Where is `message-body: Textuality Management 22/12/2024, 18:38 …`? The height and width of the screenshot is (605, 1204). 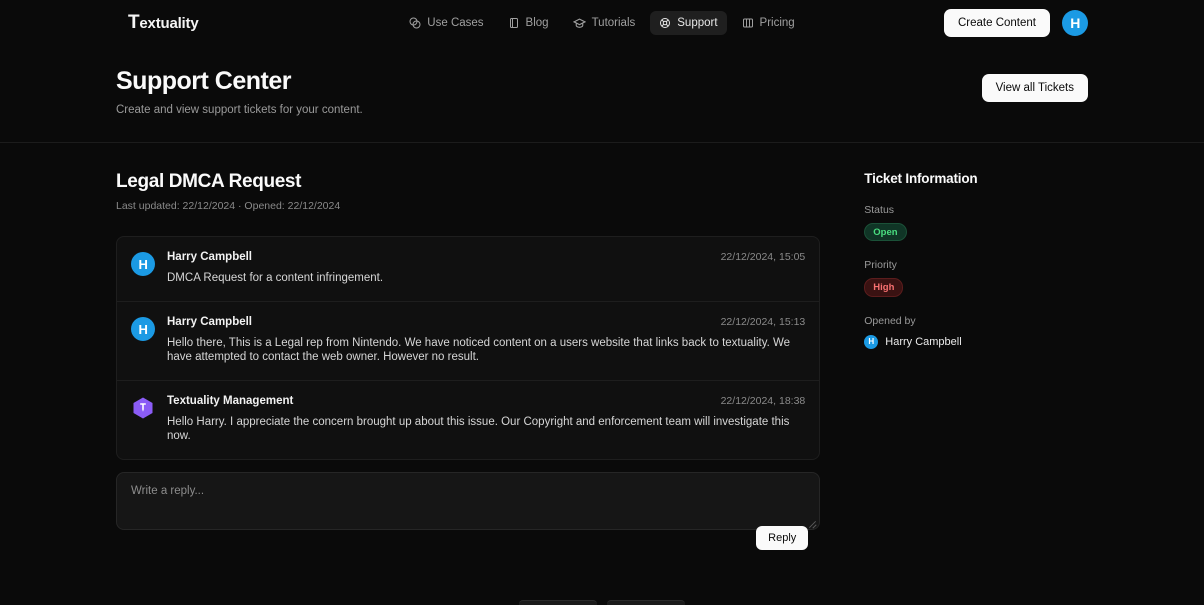
message-body: Textuality Management 22/12/2024, 18:38 … is located at coordinates (486, 419).